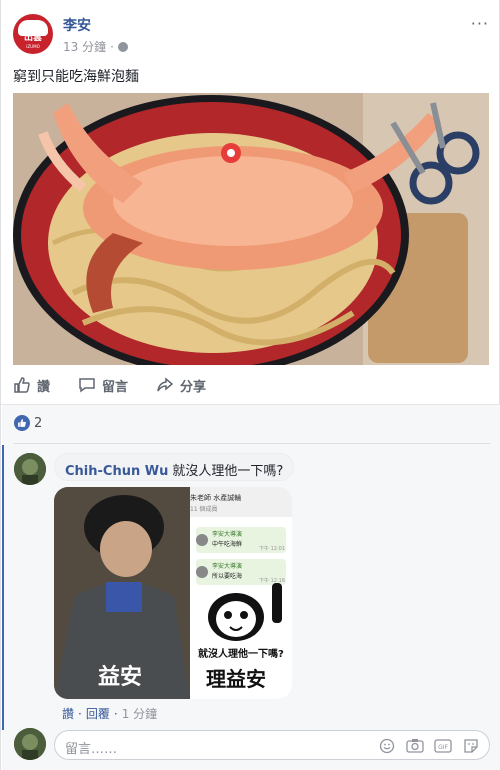 The height and width of the screenshot is (770, 500). I want to click on chat-msg1-text: 中午吃海鮮, so click(227, 544).